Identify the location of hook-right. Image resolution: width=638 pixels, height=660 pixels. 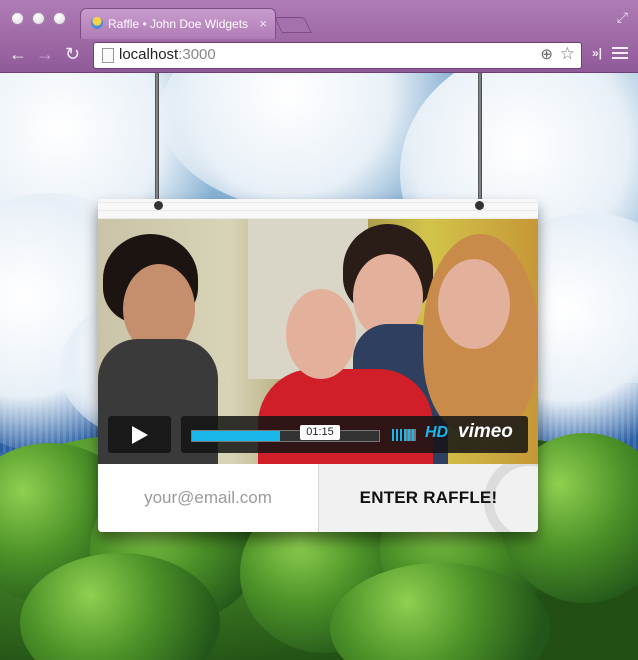
(479, 205).